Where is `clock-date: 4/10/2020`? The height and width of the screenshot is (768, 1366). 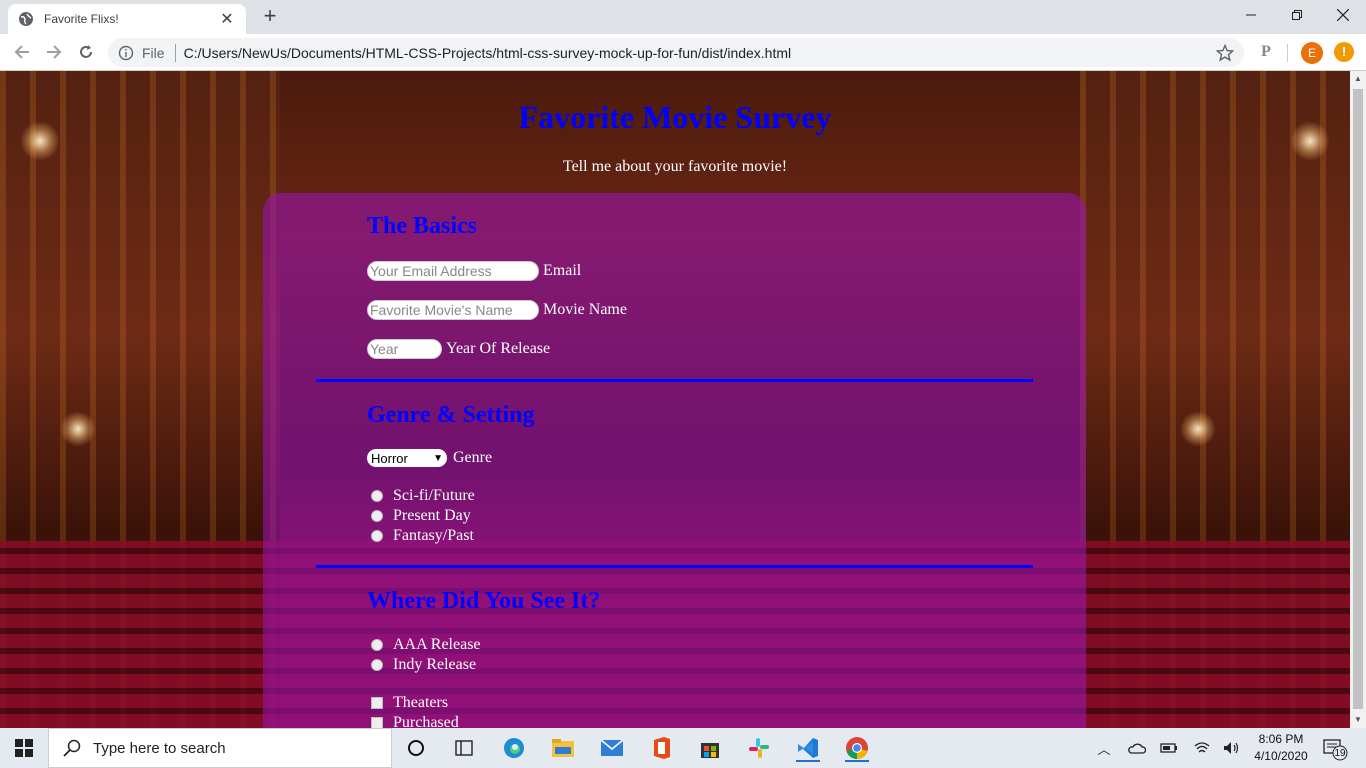
clock-date: 4/10/2020 is located at coordinates (1281, 756).